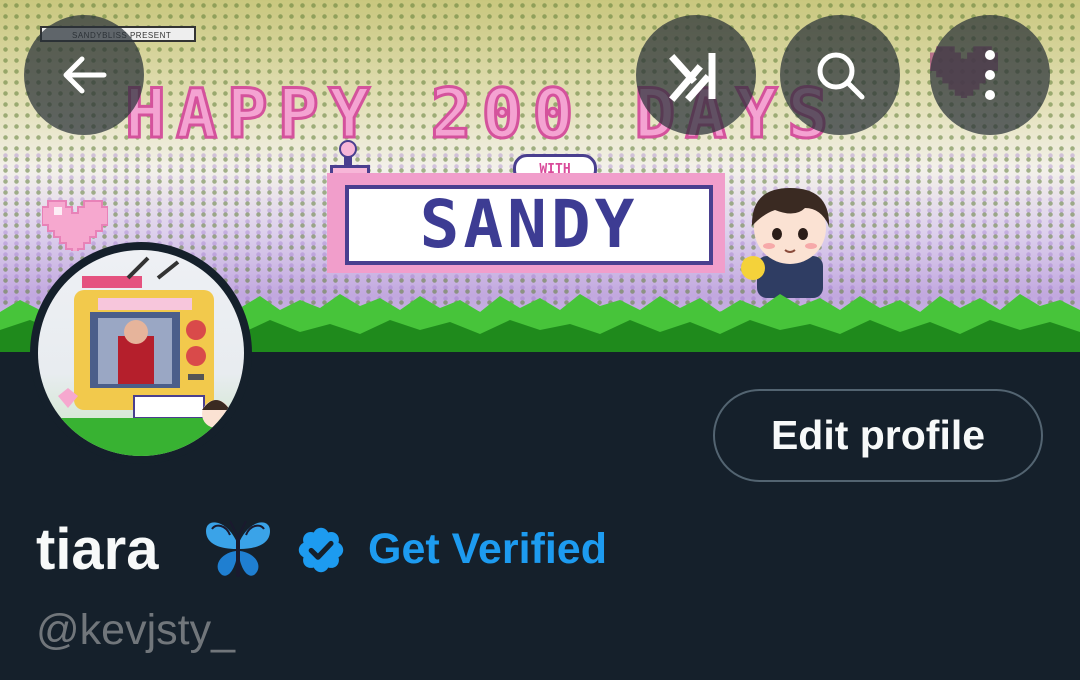 This screenshot has height=680, width=1080. What do you see at coordinates (321, 550) in the screenshot?
I see `verified-badge-icon` at bounding box center [321, 550].